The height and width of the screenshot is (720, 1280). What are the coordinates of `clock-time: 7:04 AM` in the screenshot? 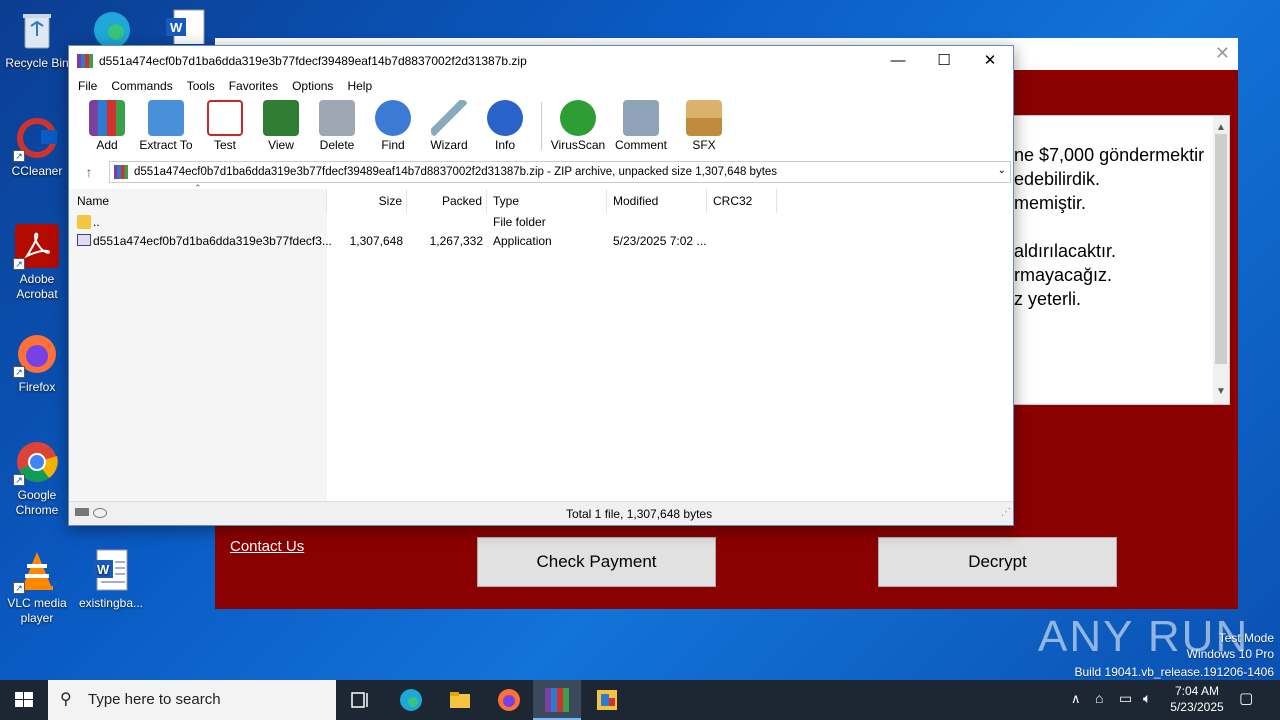 It's located at (1197, 691).